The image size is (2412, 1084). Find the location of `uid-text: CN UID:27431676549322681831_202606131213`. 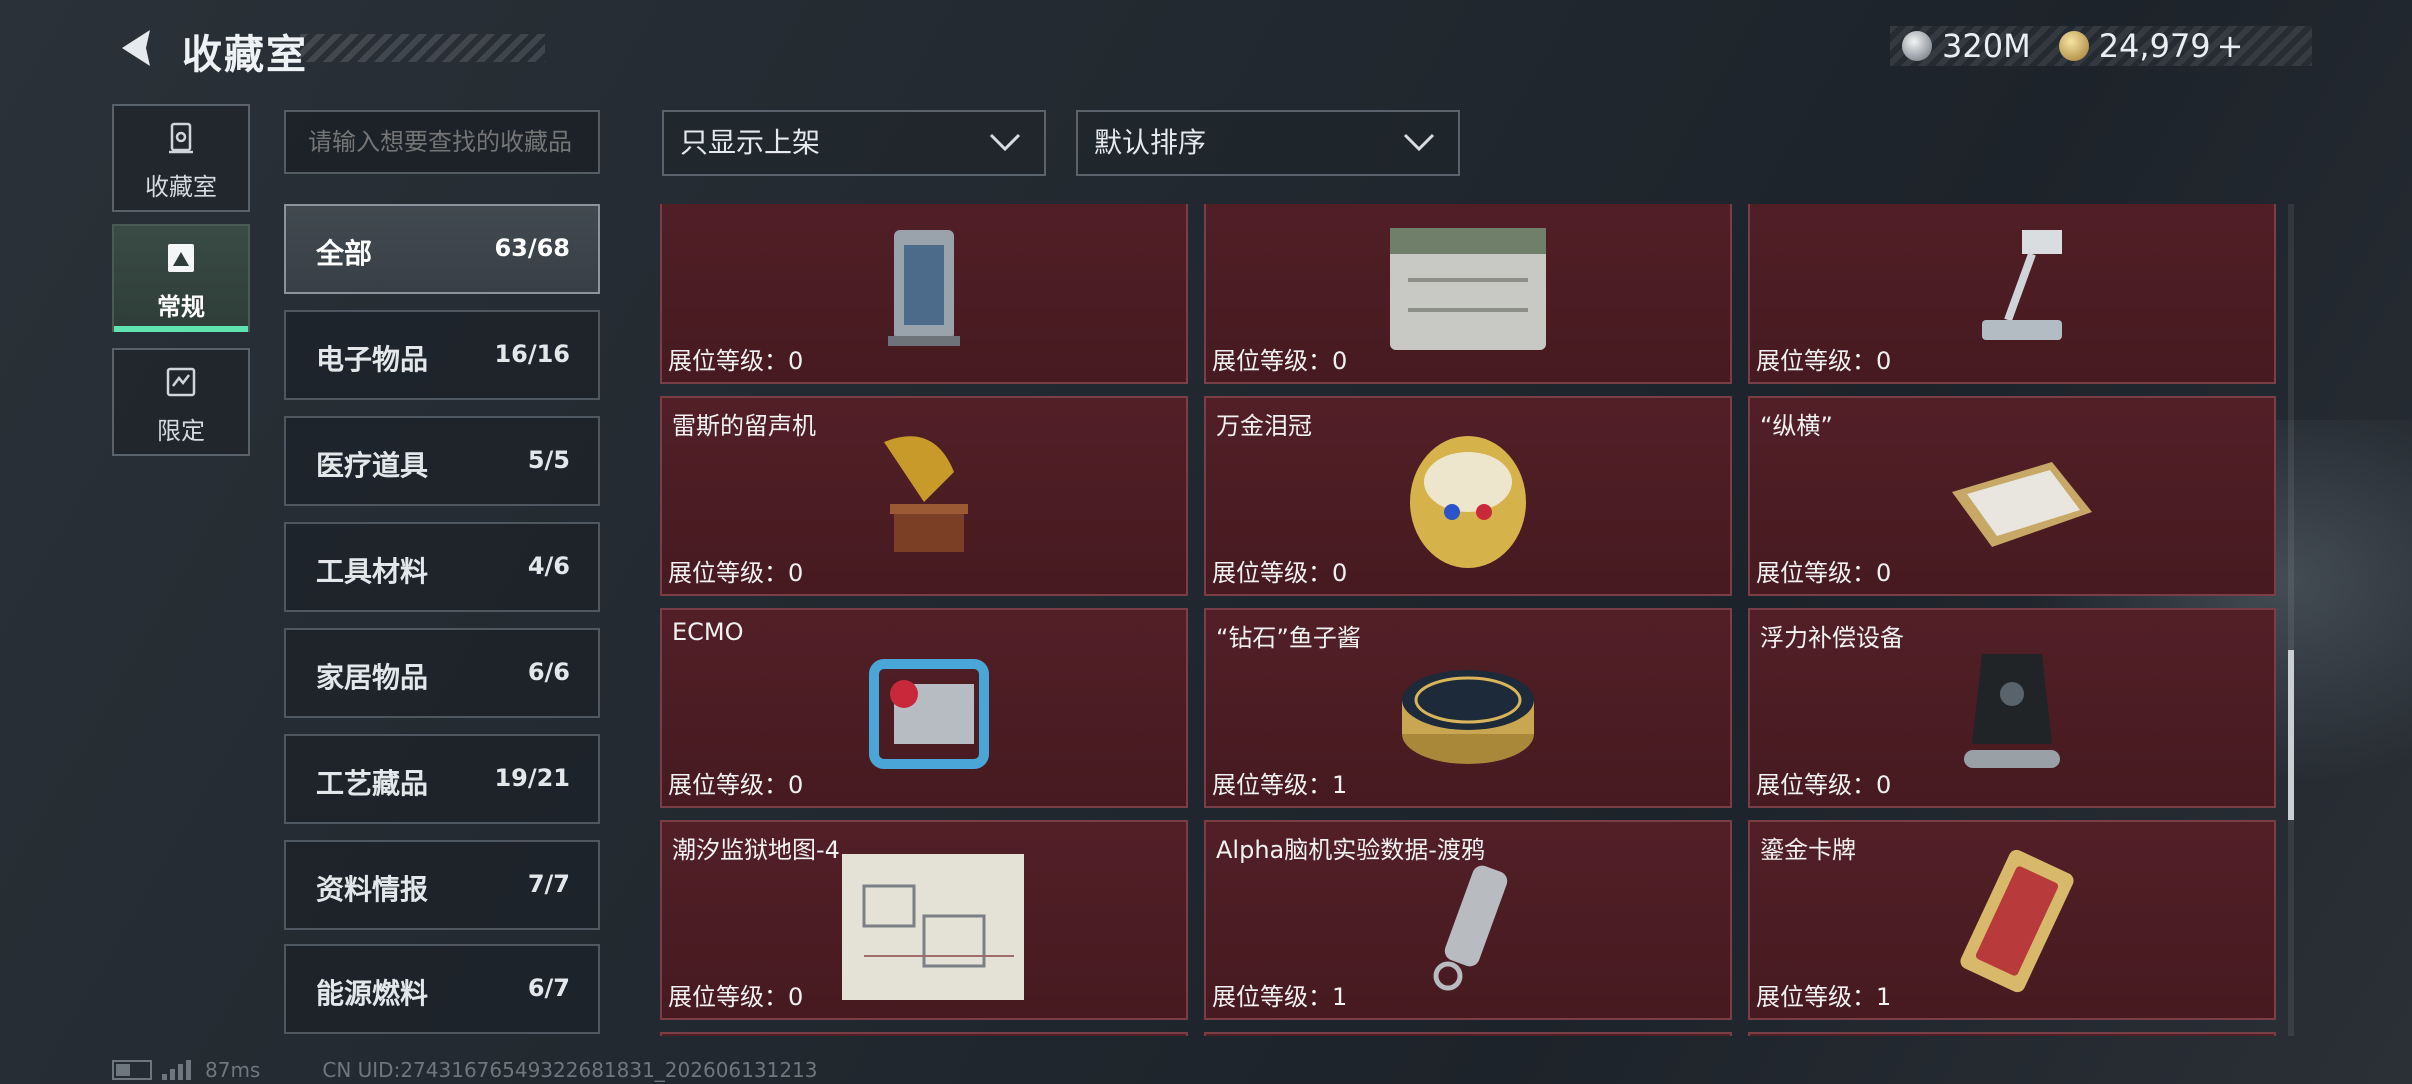

uid-text: CN UID:27431676549322681831_202606131213 is located at coordinates (570, 1070).